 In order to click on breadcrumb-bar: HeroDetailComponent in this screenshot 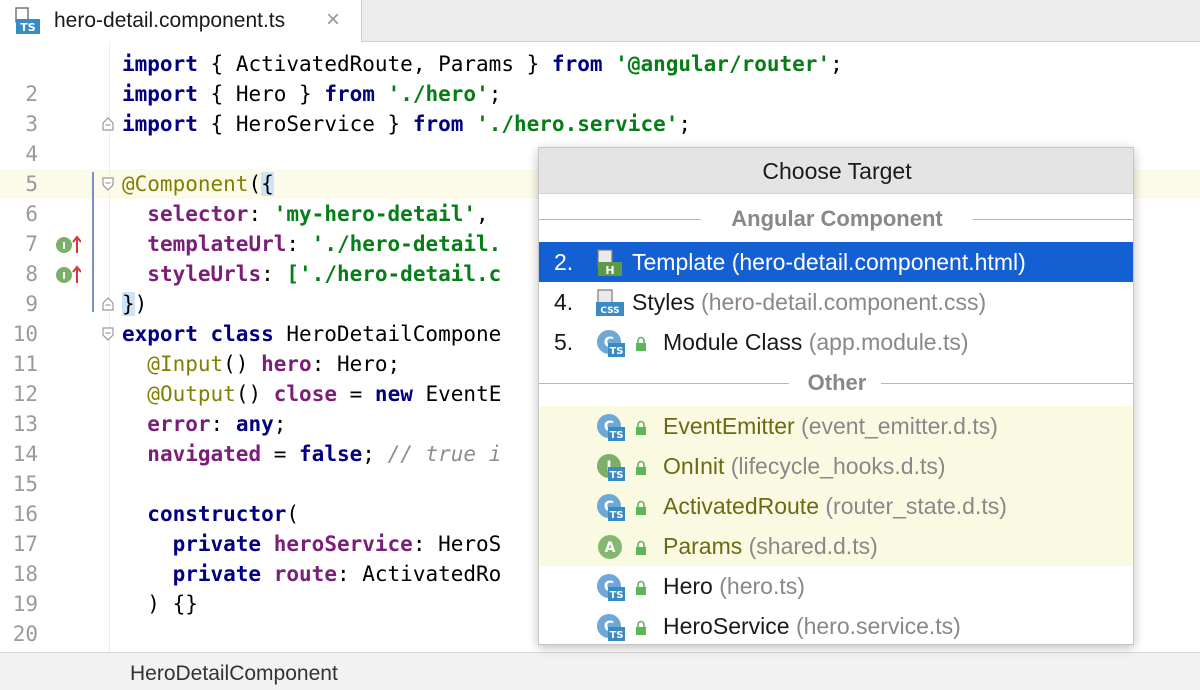, I will do `click(600, 671)`.